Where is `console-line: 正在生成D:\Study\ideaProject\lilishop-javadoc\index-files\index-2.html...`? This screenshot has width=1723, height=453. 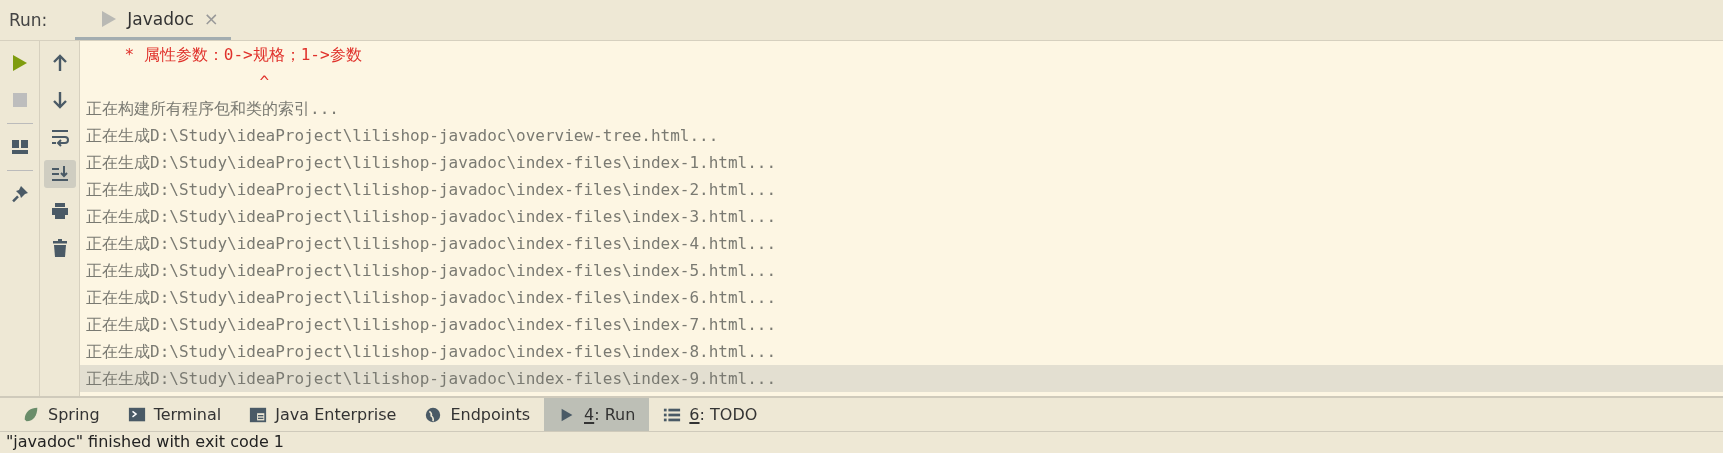 console-line: 正在生成D:\Study\ideaProject\lilishop-javadoc\index-files\index-2.html... is located at coordinates (431, 190).